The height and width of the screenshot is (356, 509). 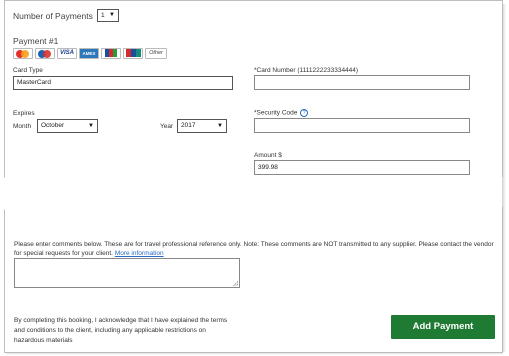 I want to click on card-number-label: *Card Number (1111222233334444), so click(x=306, y=70).